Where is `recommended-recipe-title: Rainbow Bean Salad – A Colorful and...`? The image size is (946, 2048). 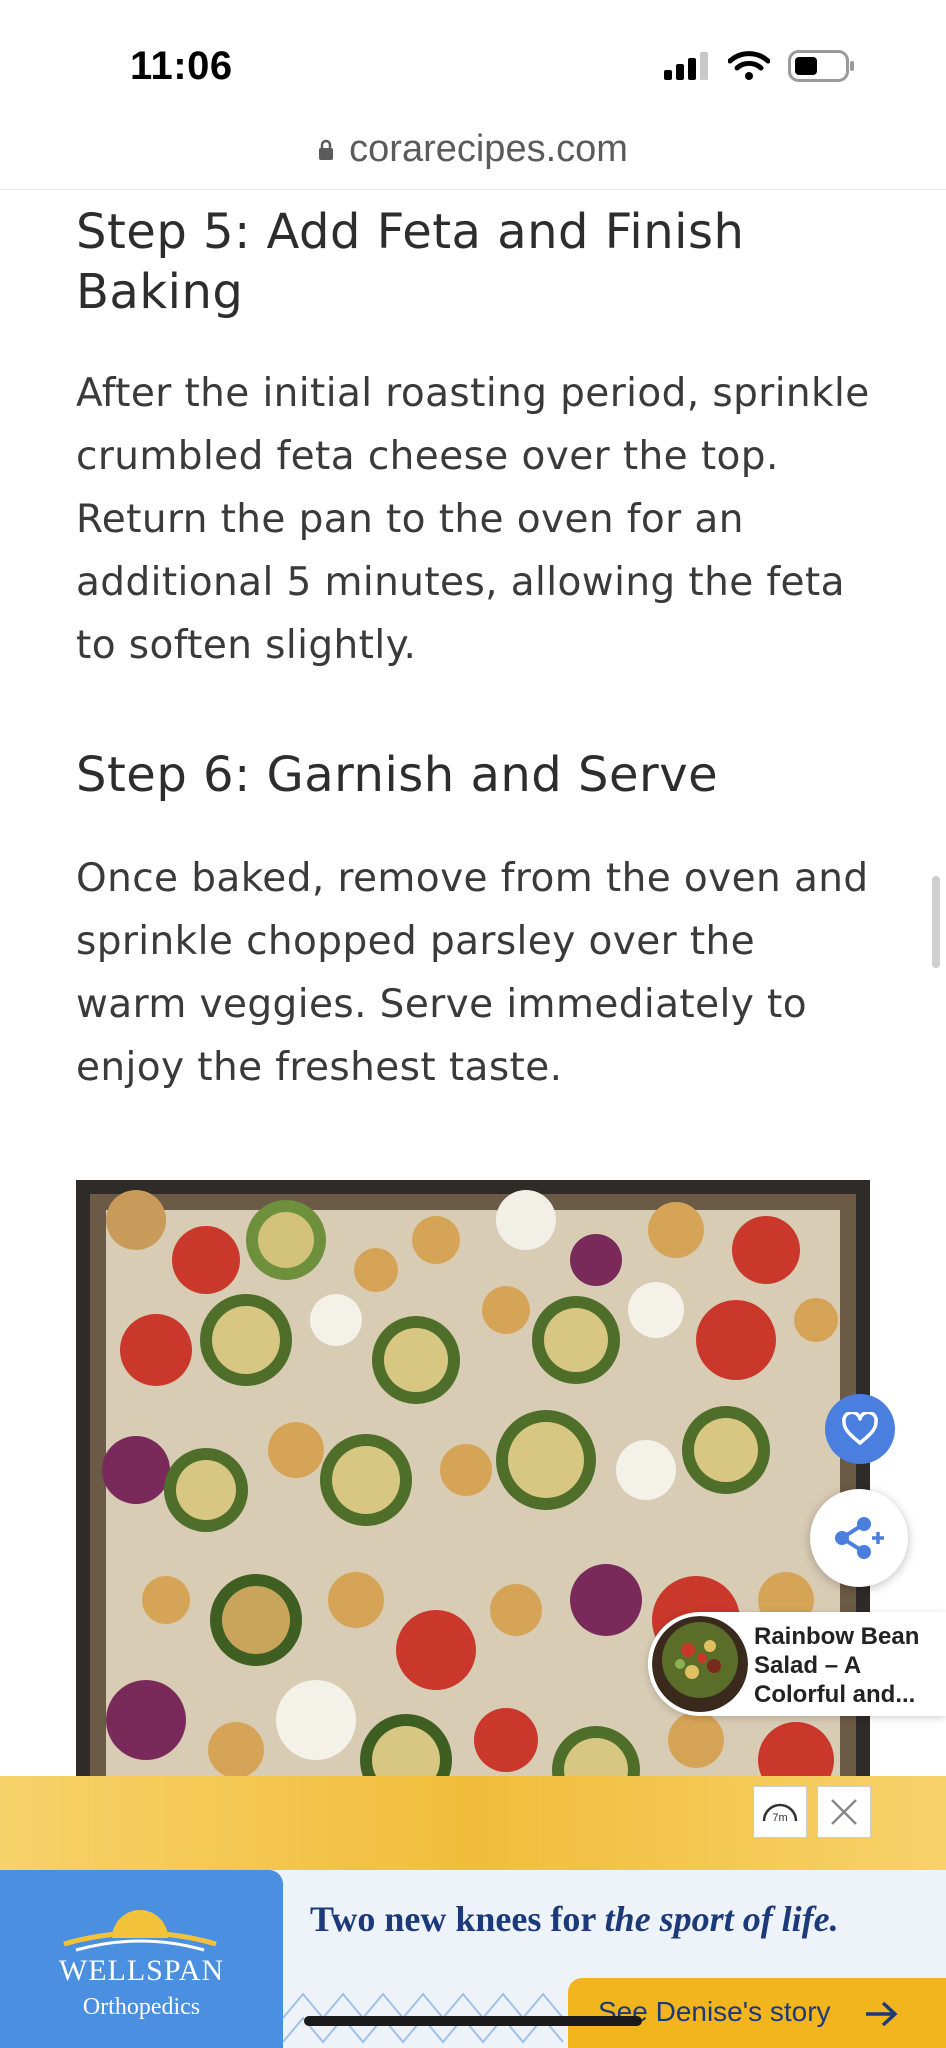
recommended-recipe-title: Rainbow Bean Salad – A Colorful and... is located at coordinates (837, 1665).